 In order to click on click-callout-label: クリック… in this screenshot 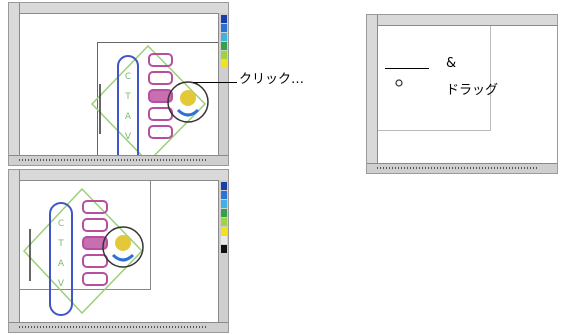, I will do `click(272, 79)`.